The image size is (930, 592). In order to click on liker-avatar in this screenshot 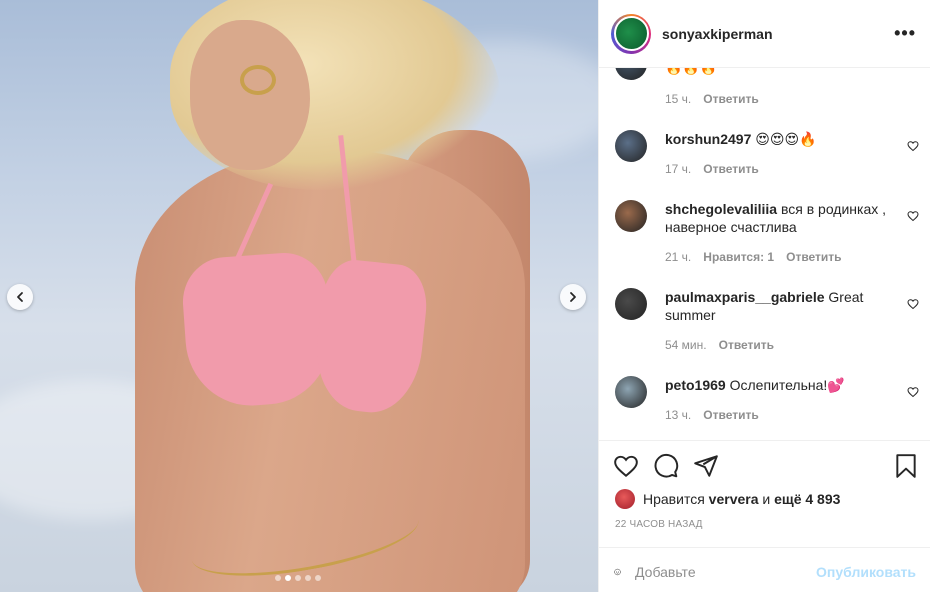, I will do `click(625, 499)`.